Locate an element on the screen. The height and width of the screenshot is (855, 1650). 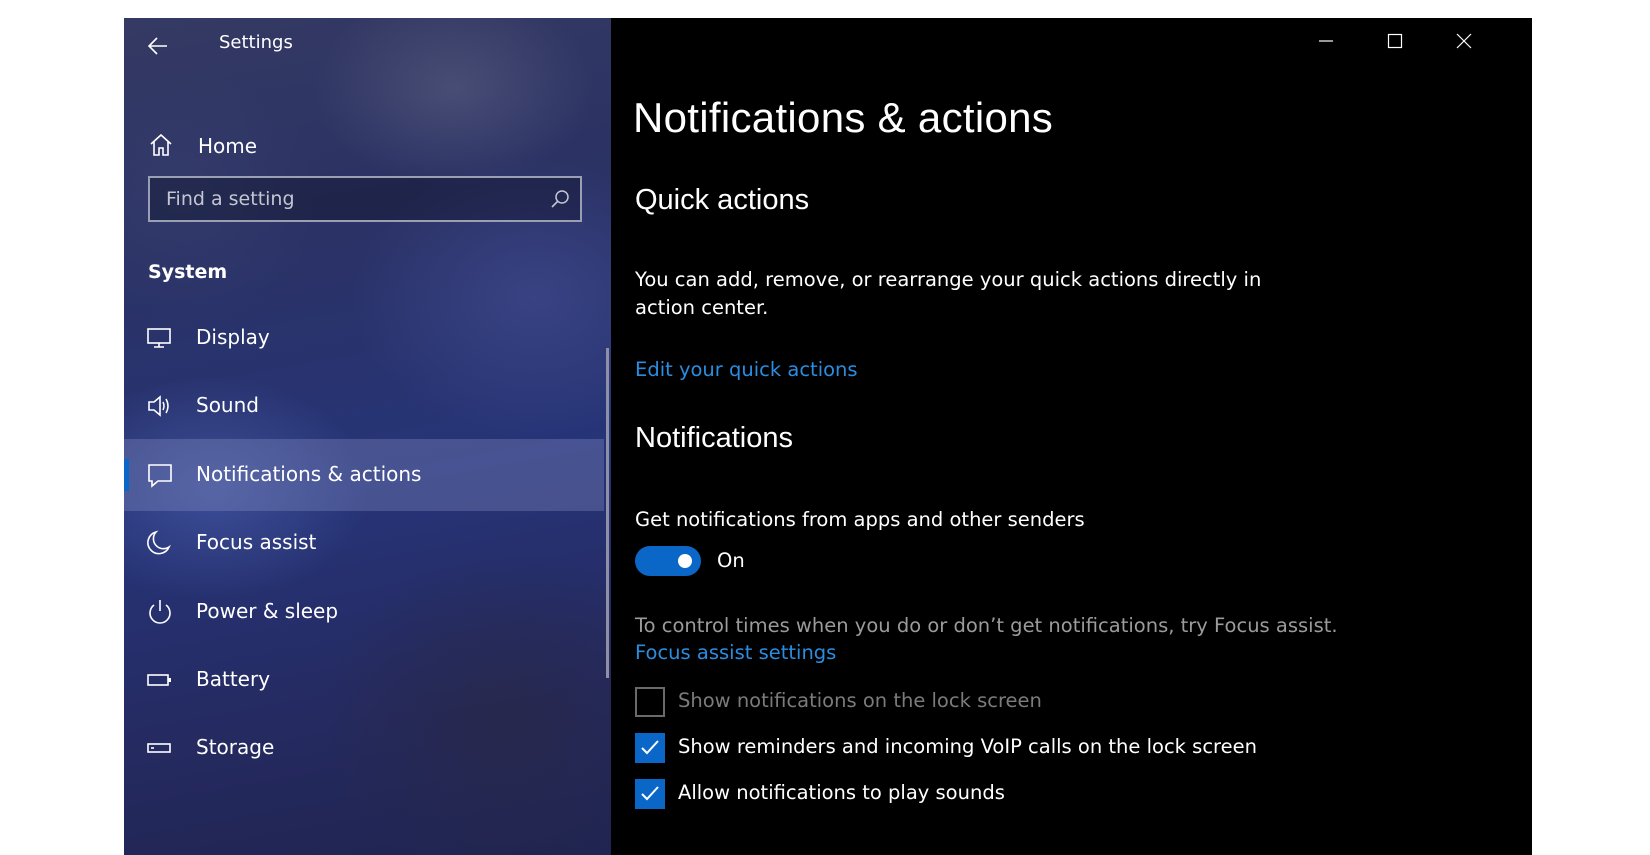
search-icon is located at coordinates (560, 199).